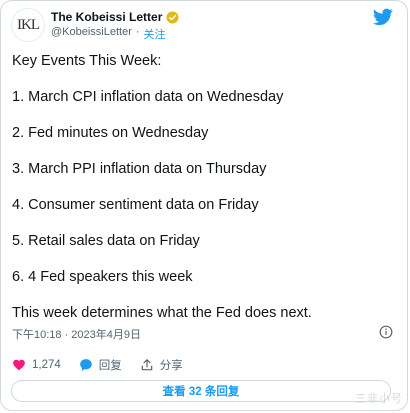 Image resolution: width=410 pixels, height=413 pixels. Describe the element at coordinates (383, 17) in the screenshot. I see `twitter-bird-icon` at that location.